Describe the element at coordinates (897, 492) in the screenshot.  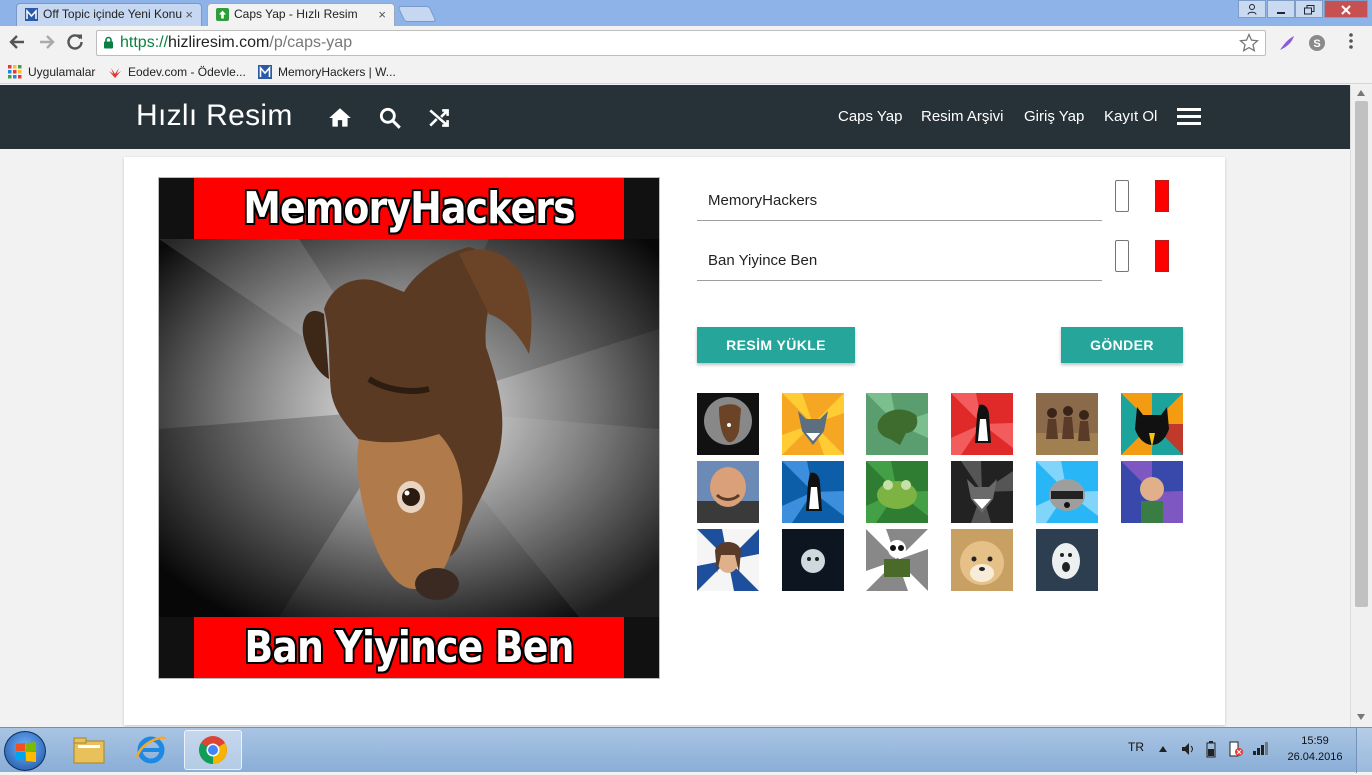
I see `template-foul-bachelor-frog` at that location.